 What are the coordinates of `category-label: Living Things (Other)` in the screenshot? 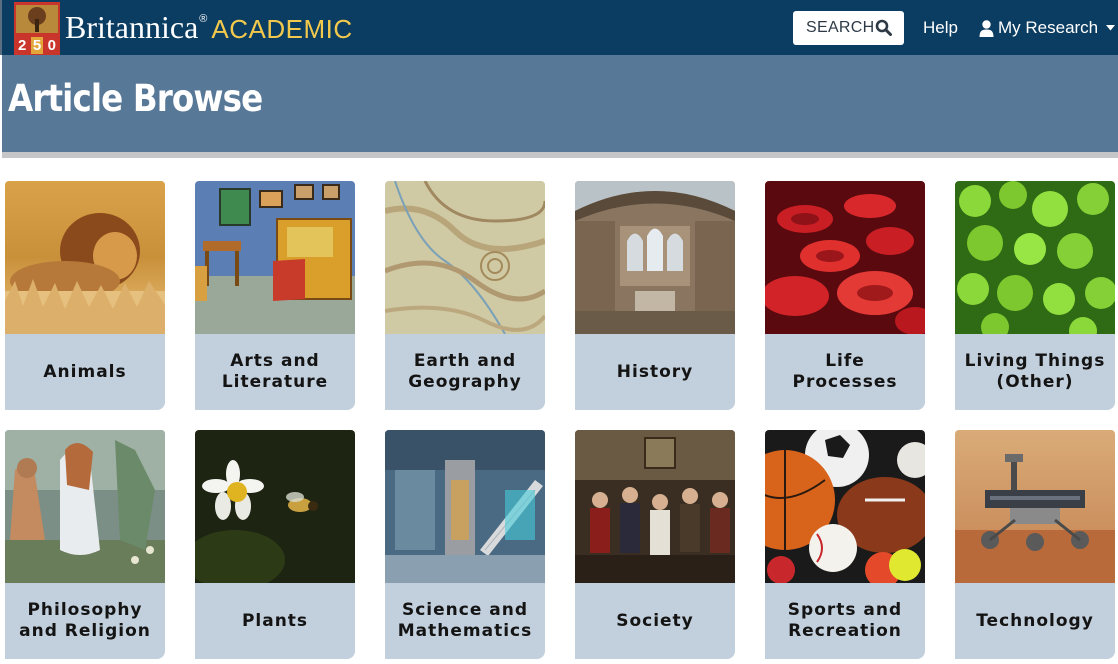 It's located at (1035, 372).